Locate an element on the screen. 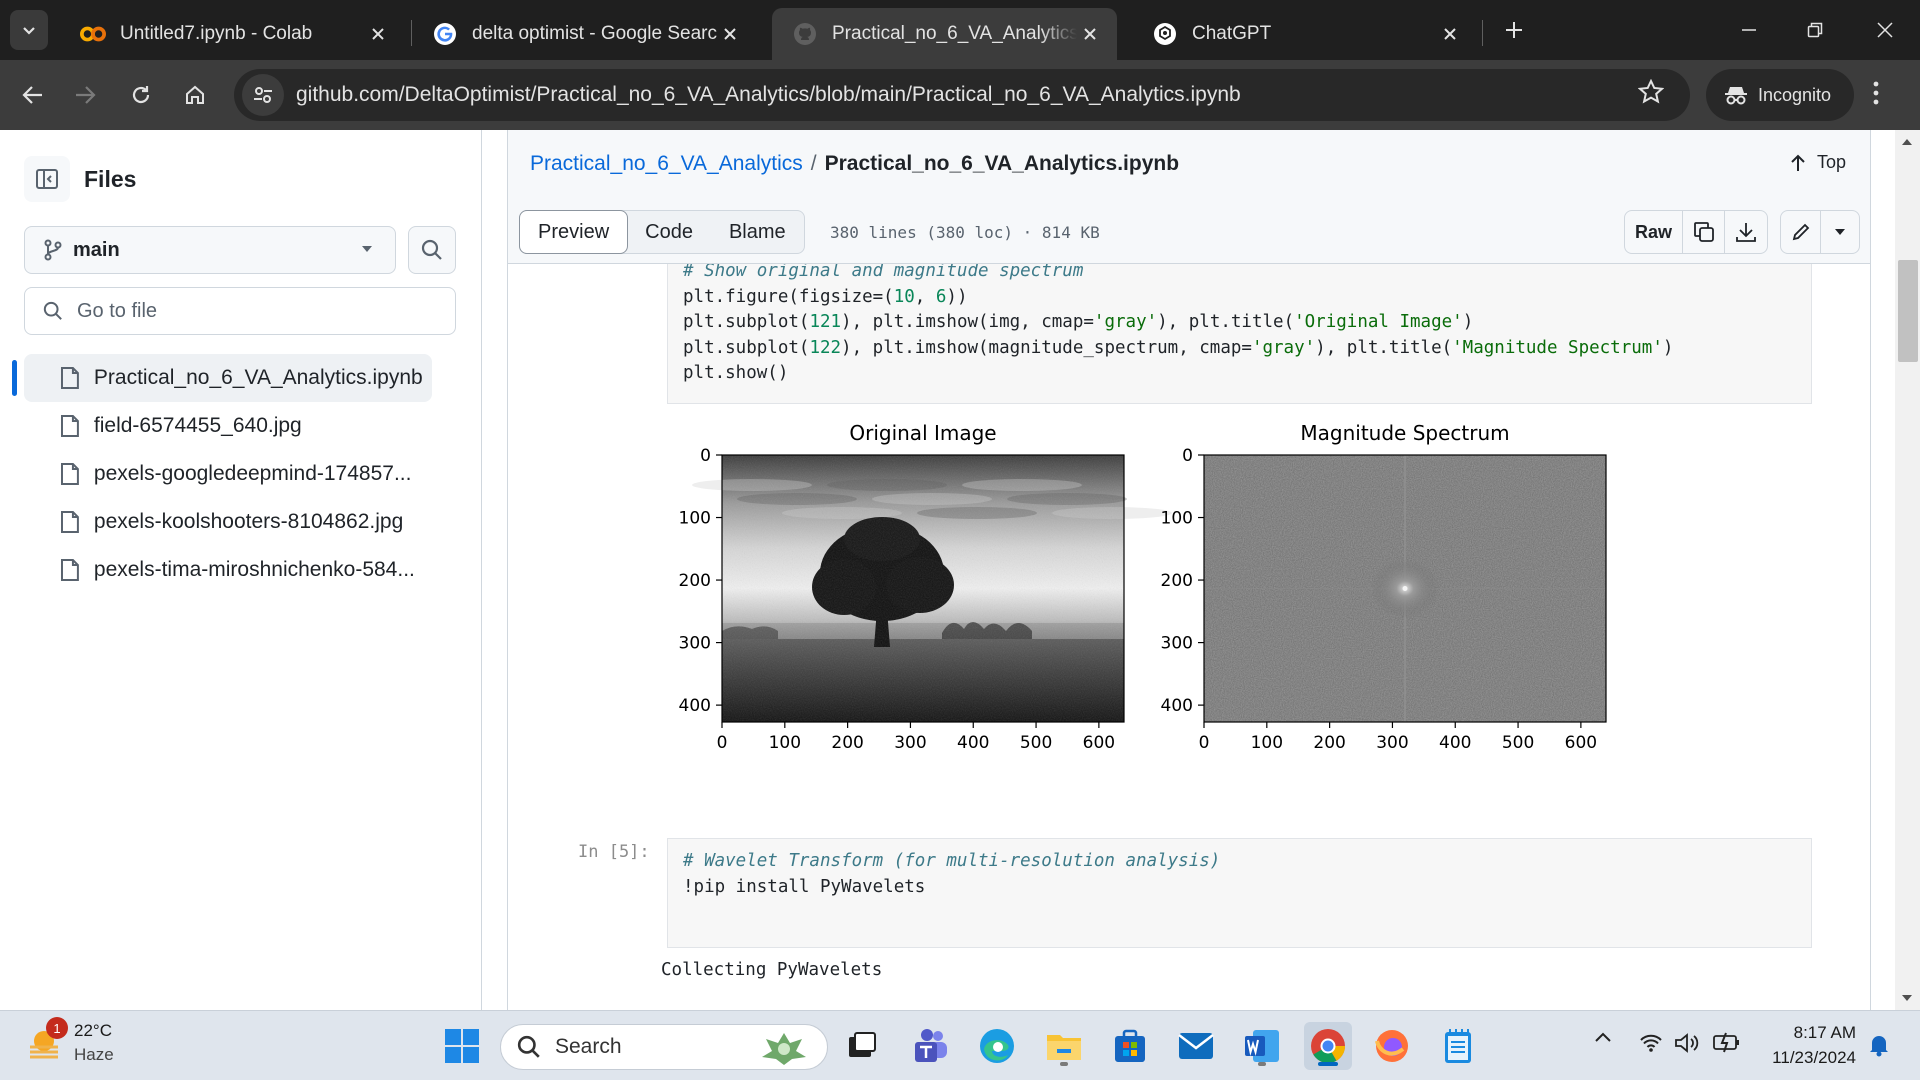 The width and height of the screenshot is (1920, 1080). notepad-app is located at coordinates (1458, 1046).